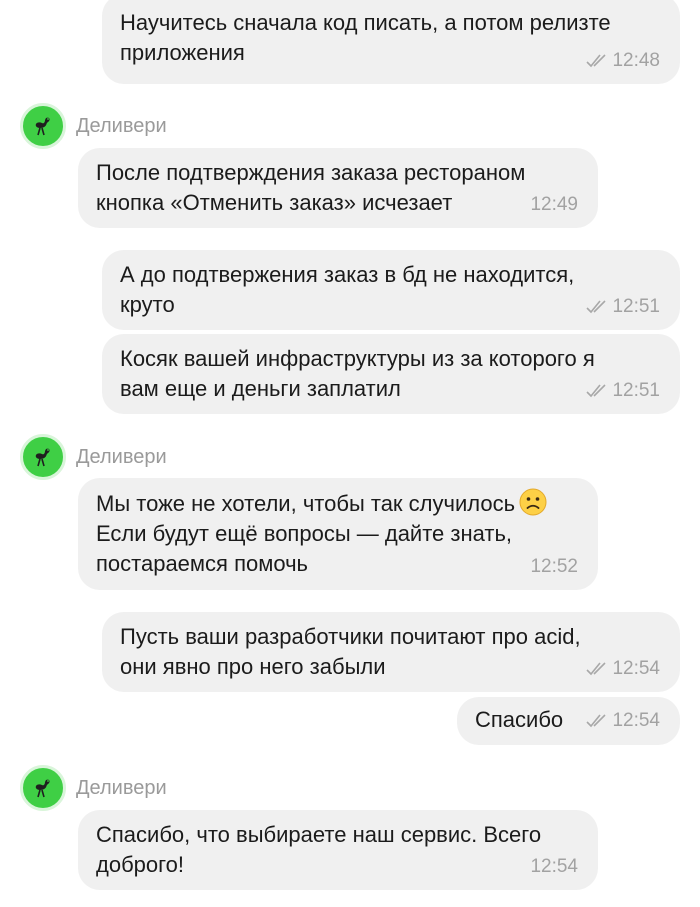 Image resolution: width=700 pixels, height=907 pixels. What do you see at coordinates (306, 503) in the screenshot?
I see `message-text-line: Мы тоже не хотели, чтобы так случилось` at bounding box center [306, 503].